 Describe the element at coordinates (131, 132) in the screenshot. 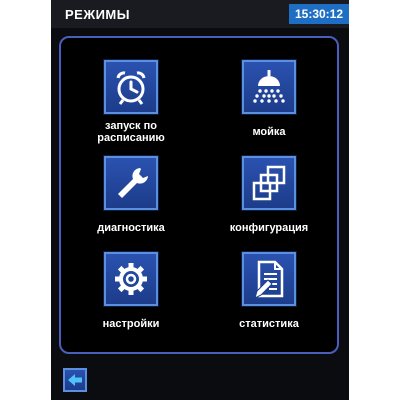

I see `mode-label: запуск по расписанию` at that location.